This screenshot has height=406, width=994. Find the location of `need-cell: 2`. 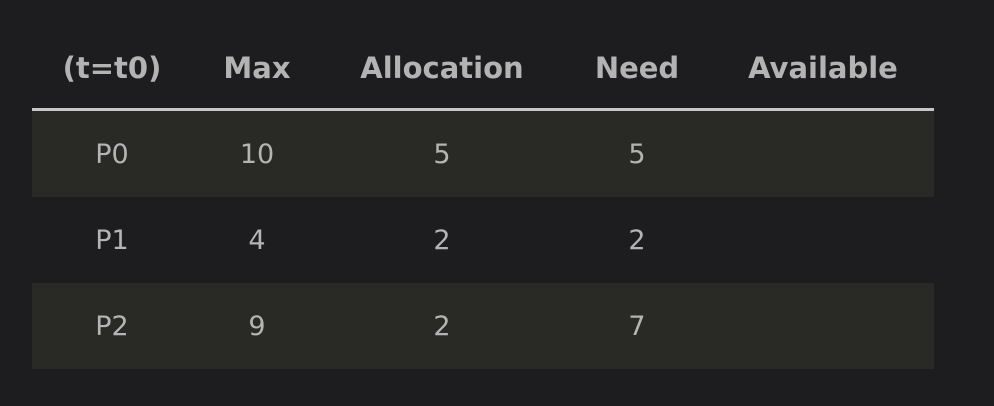

need-cell: 2 is located at coordinates (637, 240).